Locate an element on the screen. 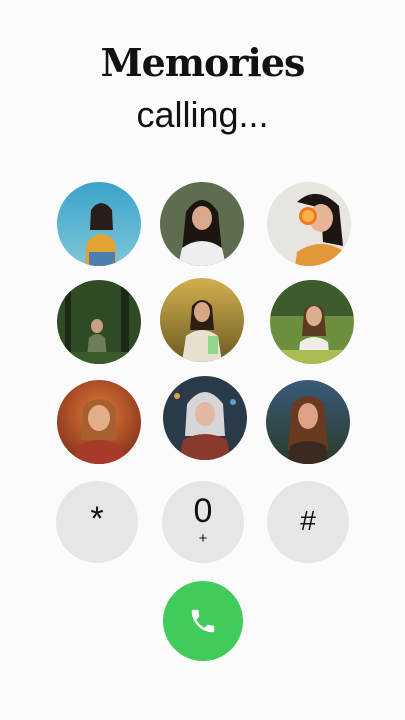  key-star: * is located at coordinates (97, 522).